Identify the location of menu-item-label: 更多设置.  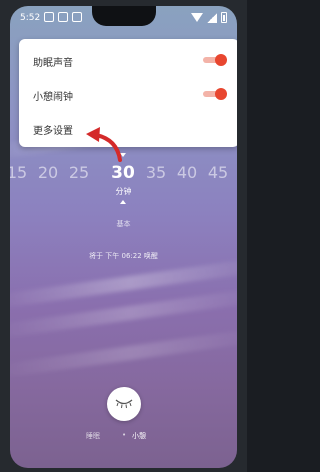
(53, 131).